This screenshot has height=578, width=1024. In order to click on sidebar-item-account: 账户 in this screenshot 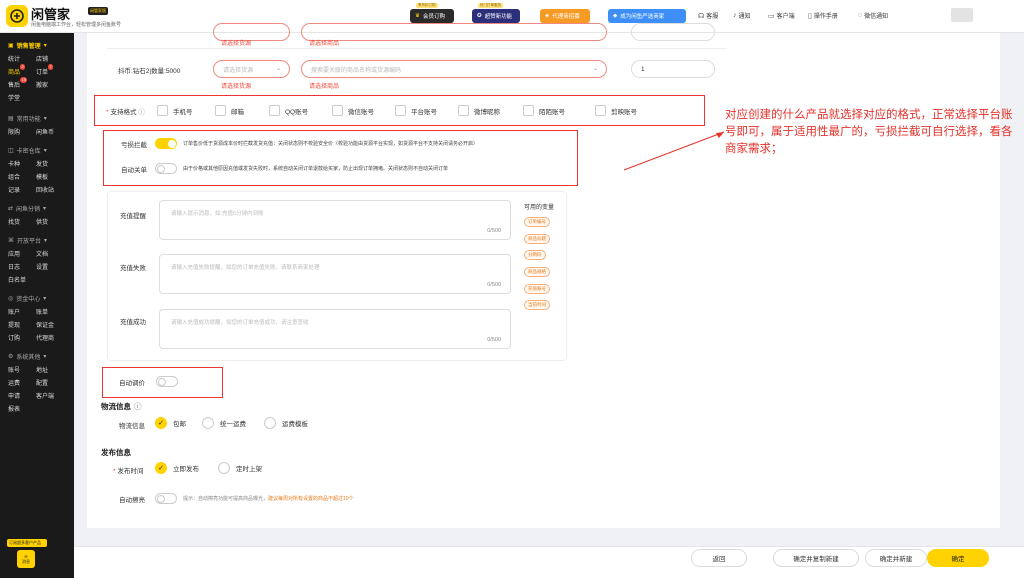, I will do `click(22, 311)`.